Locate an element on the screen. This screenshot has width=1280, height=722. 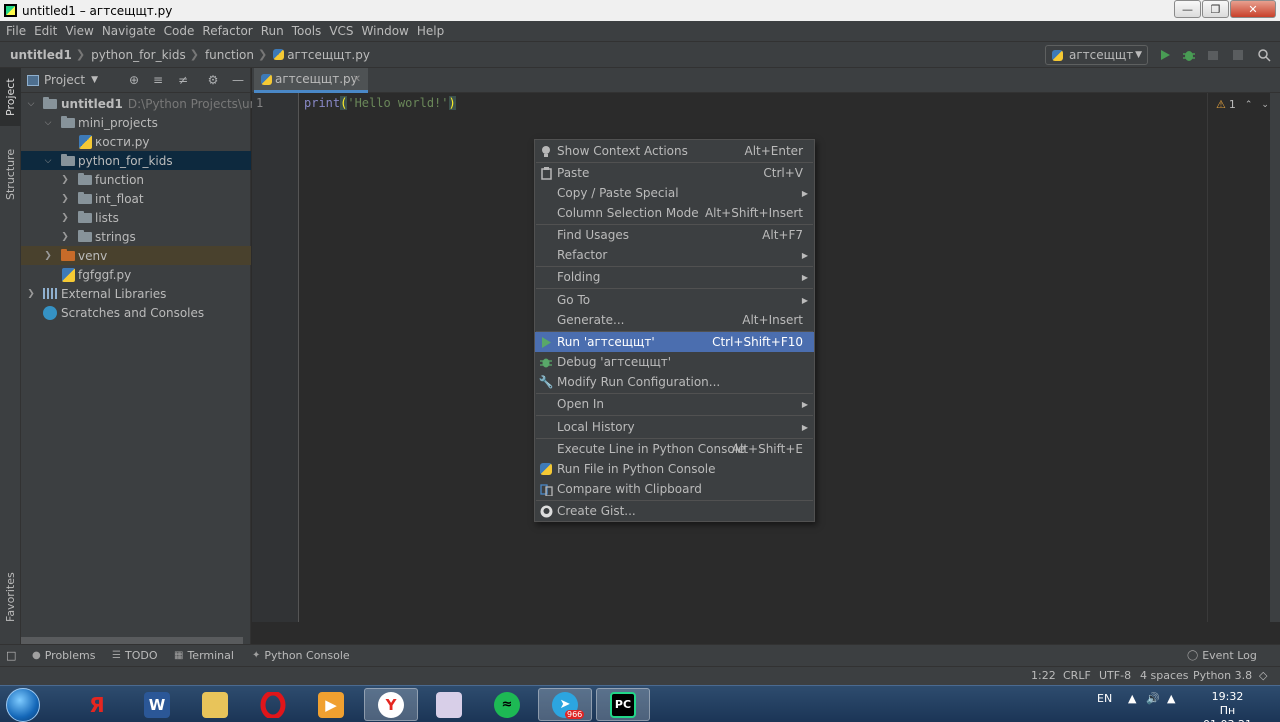
chevron-up-icon: ⌃ is located at coordinates (1249, 105).